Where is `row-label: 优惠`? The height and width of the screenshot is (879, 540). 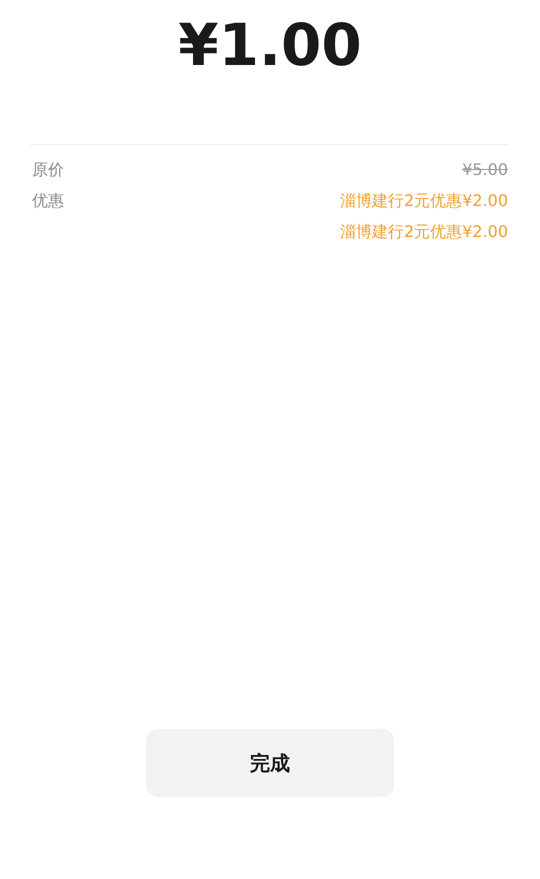
row-label: 优惠 is located at coordinates (48, 201).